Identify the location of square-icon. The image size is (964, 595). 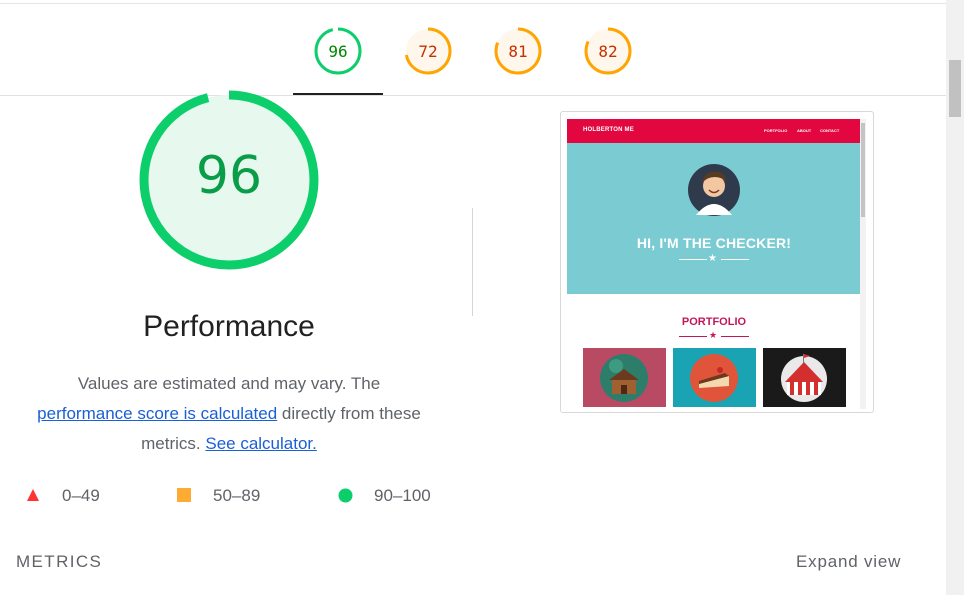
(184, 495).